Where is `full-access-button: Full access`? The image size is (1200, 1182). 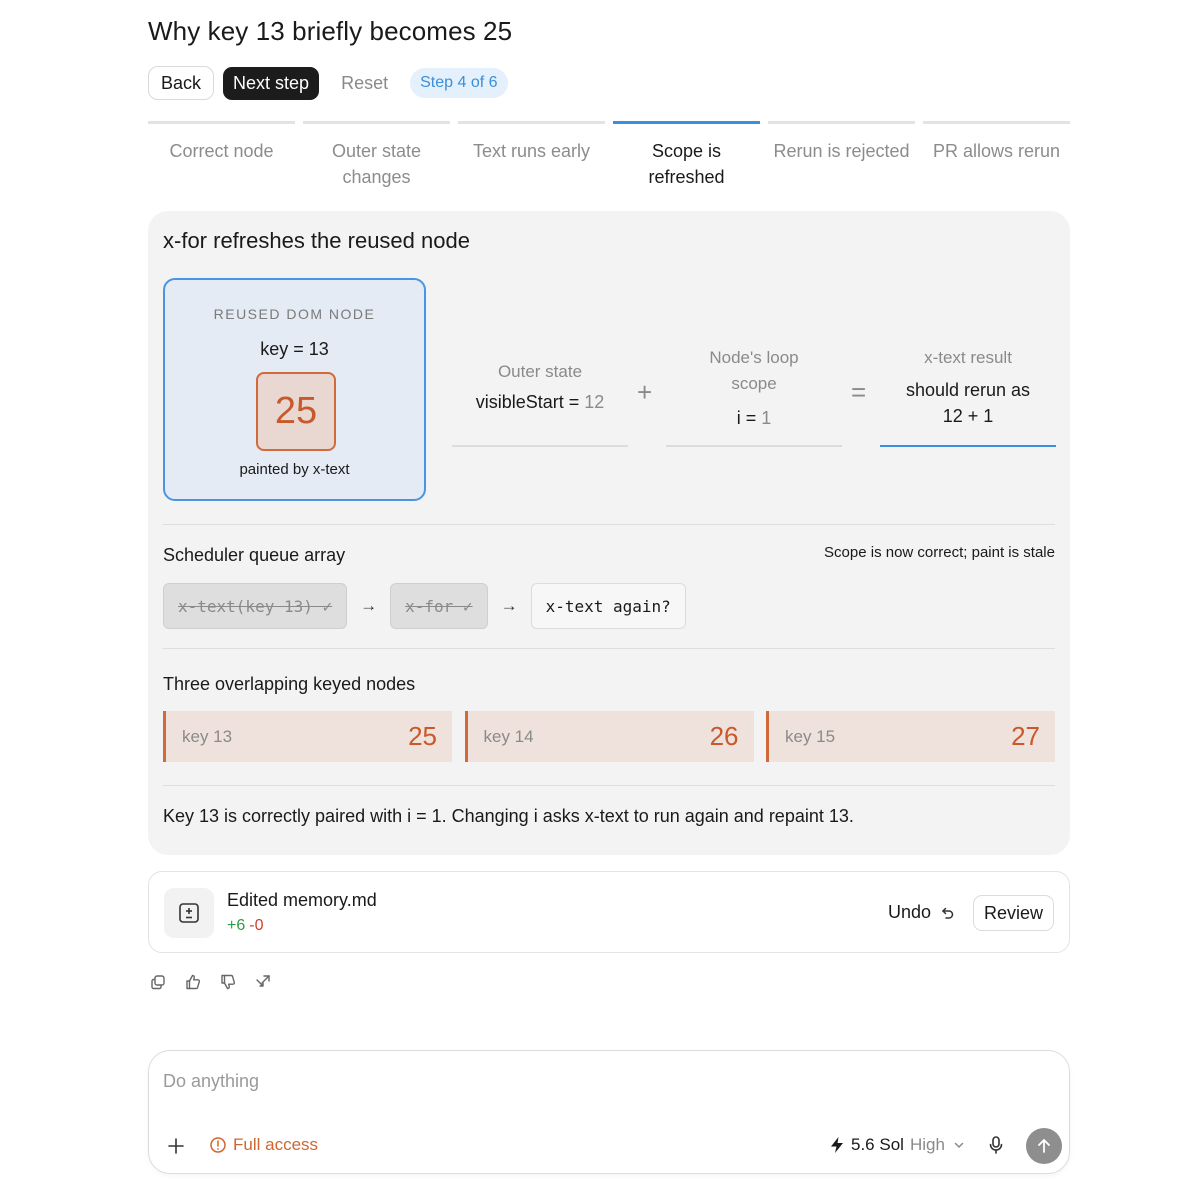
full-access-button: Full access is located at coordinates (263, 1145).